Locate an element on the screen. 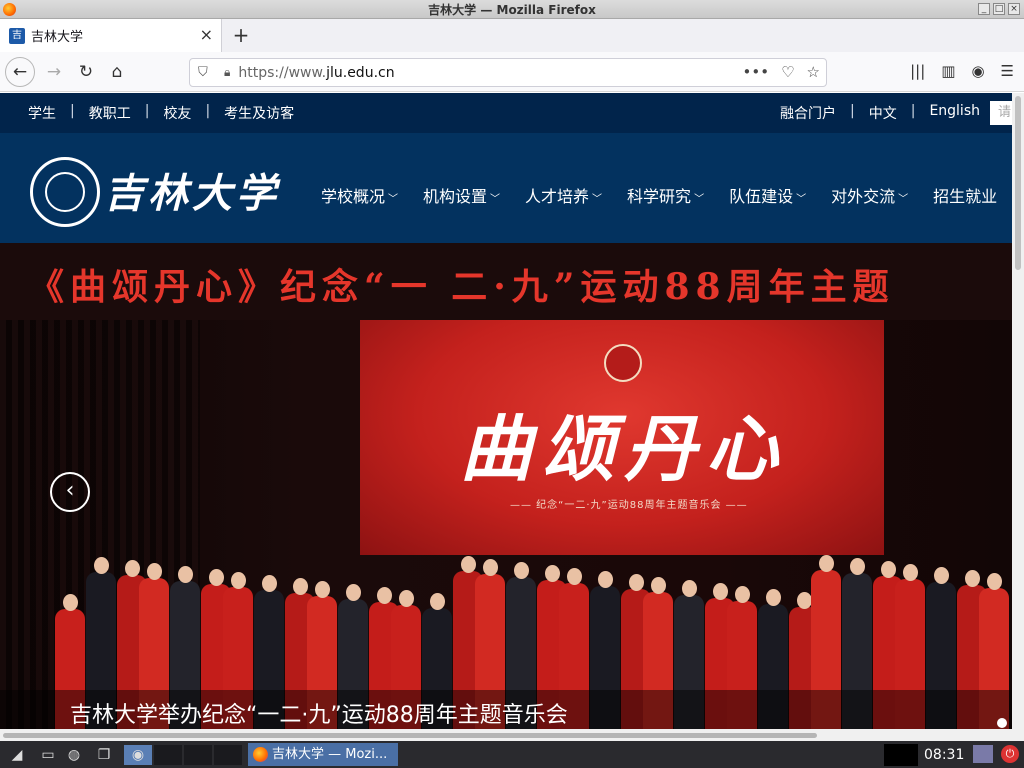 This screenshot has height=768, width=1024. link-staff: 教职工 is located at coordinates (110, 113).